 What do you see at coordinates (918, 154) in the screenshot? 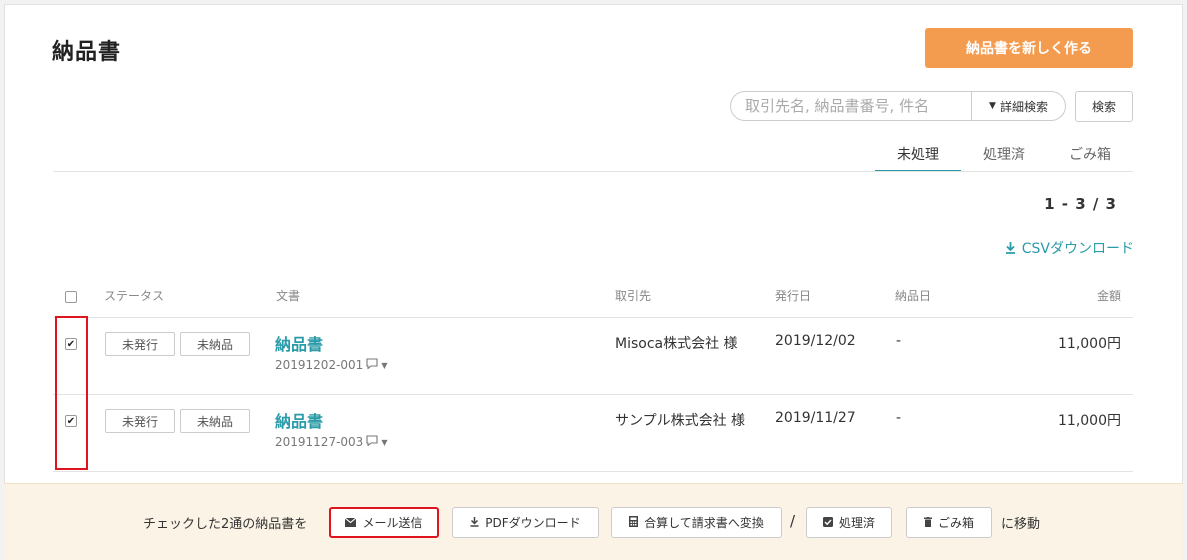
I see `tab-unprocessed: 未処理` at bounding box center [918, 154].